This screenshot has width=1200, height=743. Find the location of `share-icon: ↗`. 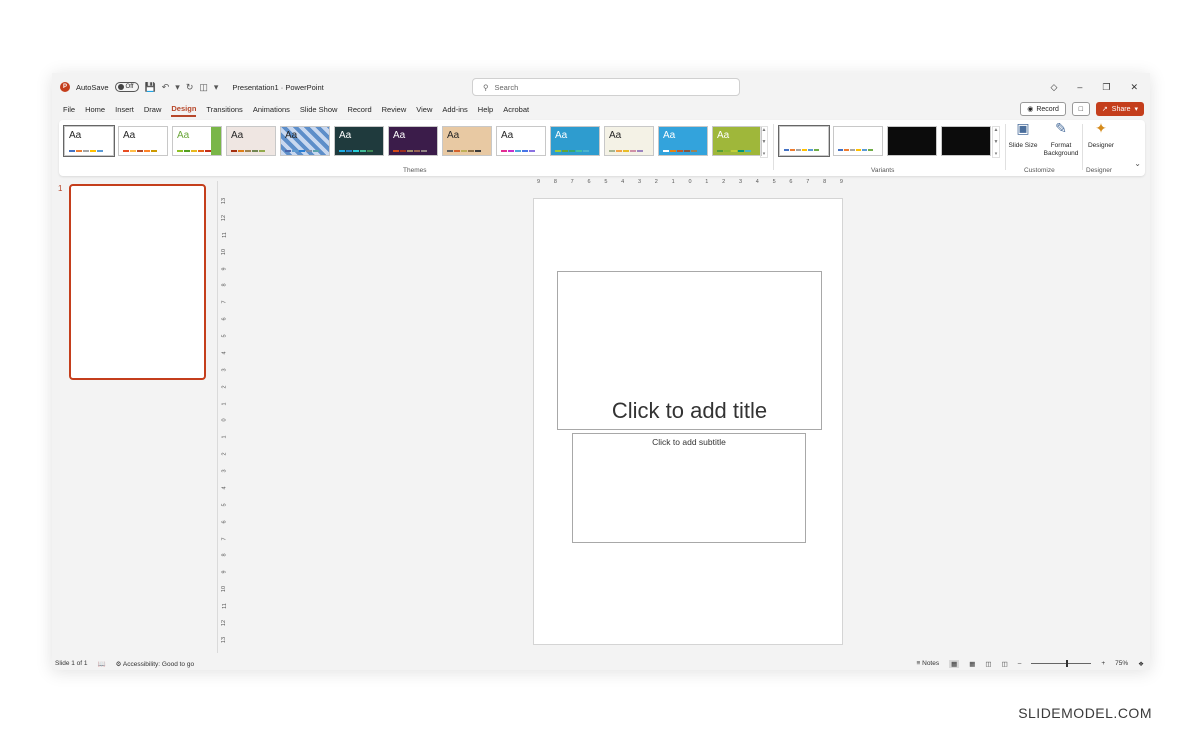

share-icon: ↗ is located at coordinates (1104, 109).